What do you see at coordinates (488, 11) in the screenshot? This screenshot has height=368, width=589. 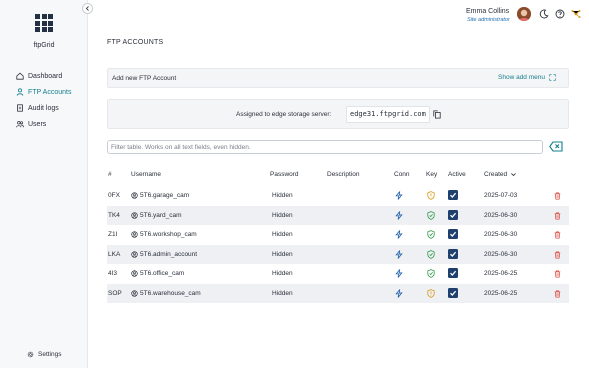 I see `user-name: Emma Collins` at bounding box center [488, 11].